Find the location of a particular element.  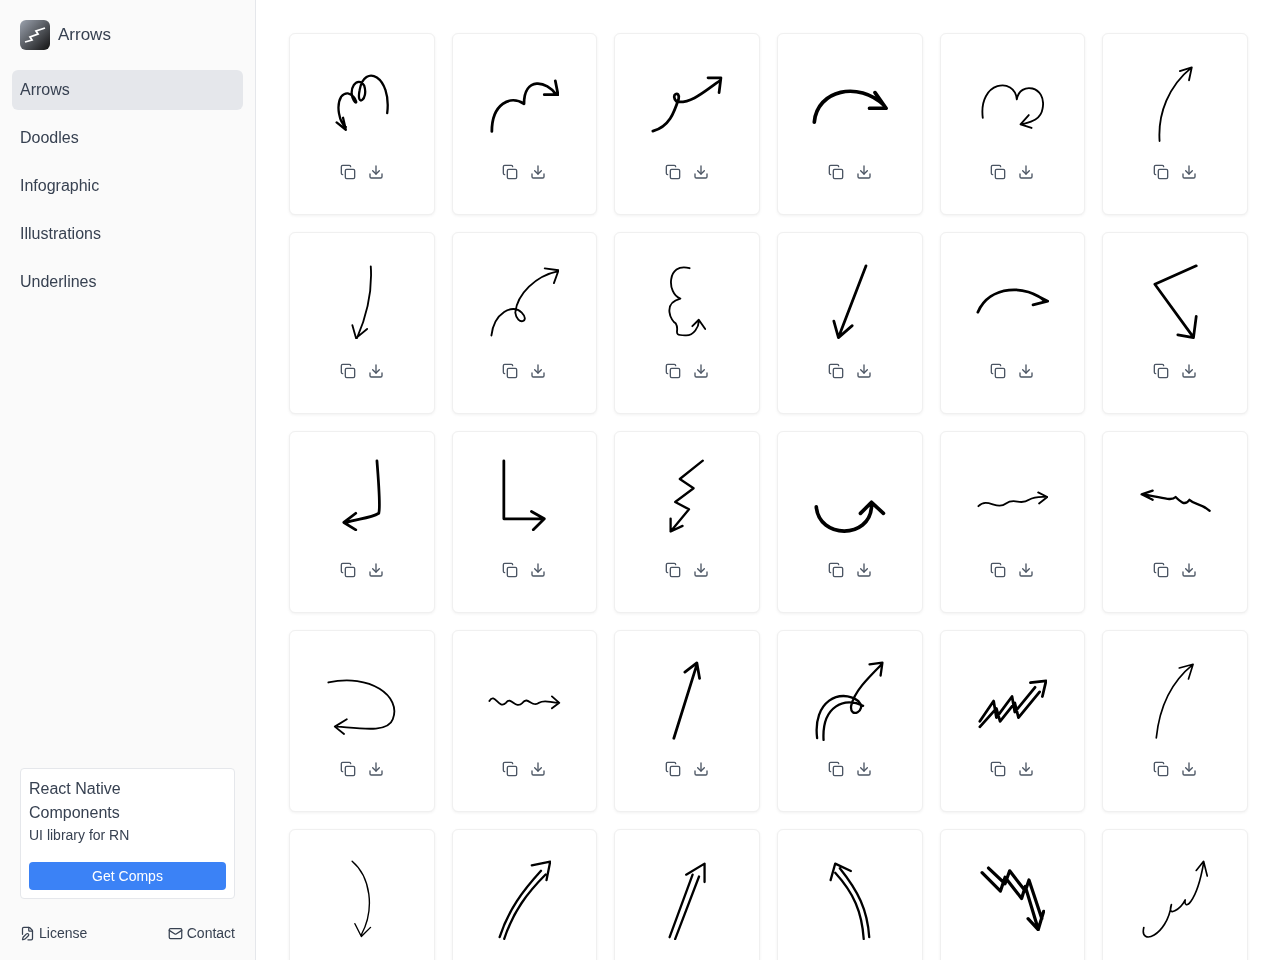

sidebar-item: Underlines is located at coordinates (127, 282).